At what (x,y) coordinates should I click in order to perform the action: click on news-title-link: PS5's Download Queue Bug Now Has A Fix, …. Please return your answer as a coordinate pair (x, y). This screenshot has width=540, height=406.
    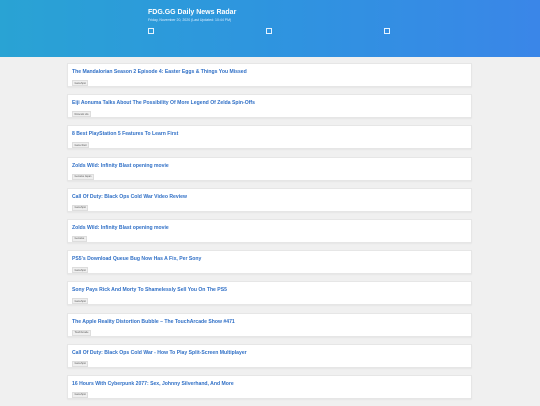
    Looking at the image, I should click on (136, 259).